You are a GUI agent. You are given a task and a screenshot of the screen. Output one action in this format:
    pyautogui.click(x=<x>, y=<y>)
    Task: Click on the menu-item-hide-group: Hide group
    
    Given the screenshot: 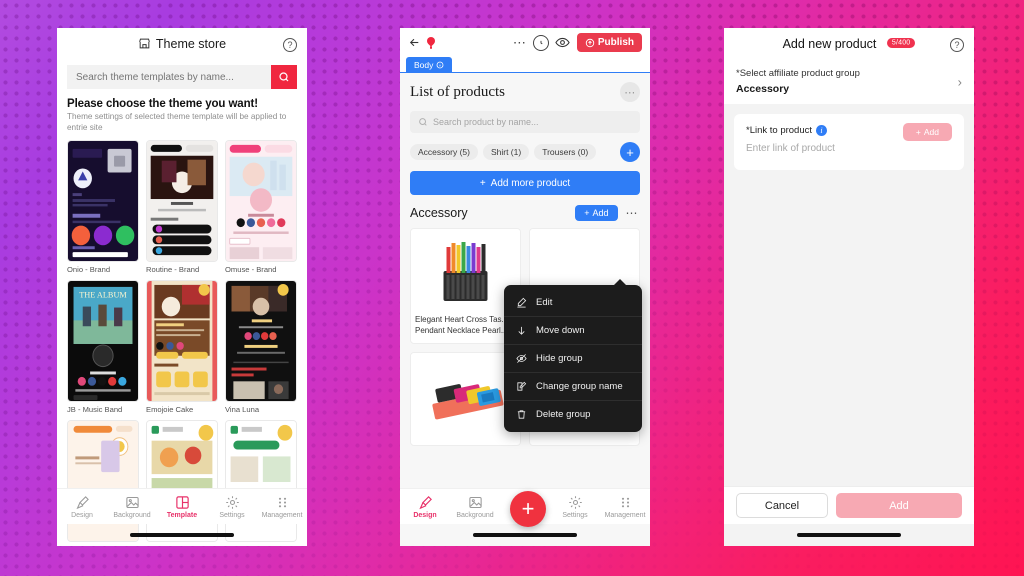 What is the action you would take?
    pyautogui.click(x=573, y=359)
    